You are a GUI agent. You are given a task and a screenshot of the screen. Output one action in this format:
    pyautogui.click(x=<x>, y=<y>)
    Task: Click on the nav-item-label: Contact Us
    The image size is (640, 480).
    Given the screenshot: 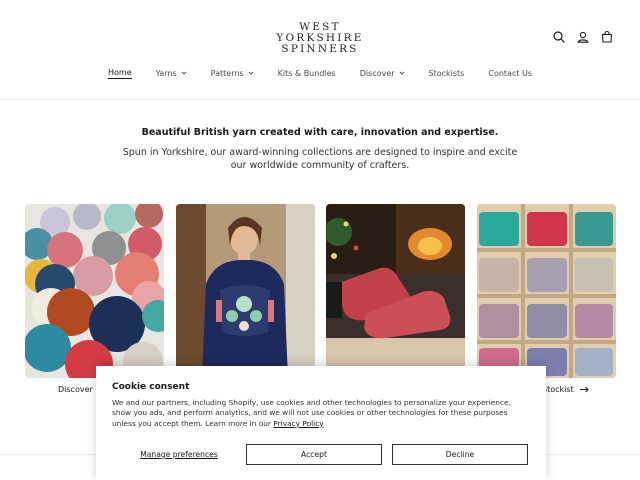 What is the action you would take?
    pyautogui.click(x=510, y=73)
    